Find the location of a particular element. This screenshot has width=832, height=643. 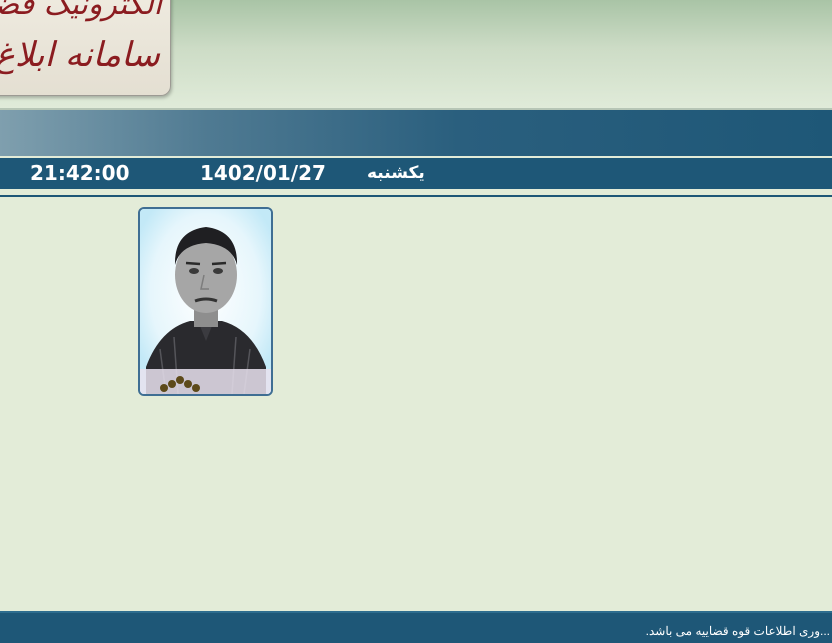

banner is located at coordinates (416, 133).